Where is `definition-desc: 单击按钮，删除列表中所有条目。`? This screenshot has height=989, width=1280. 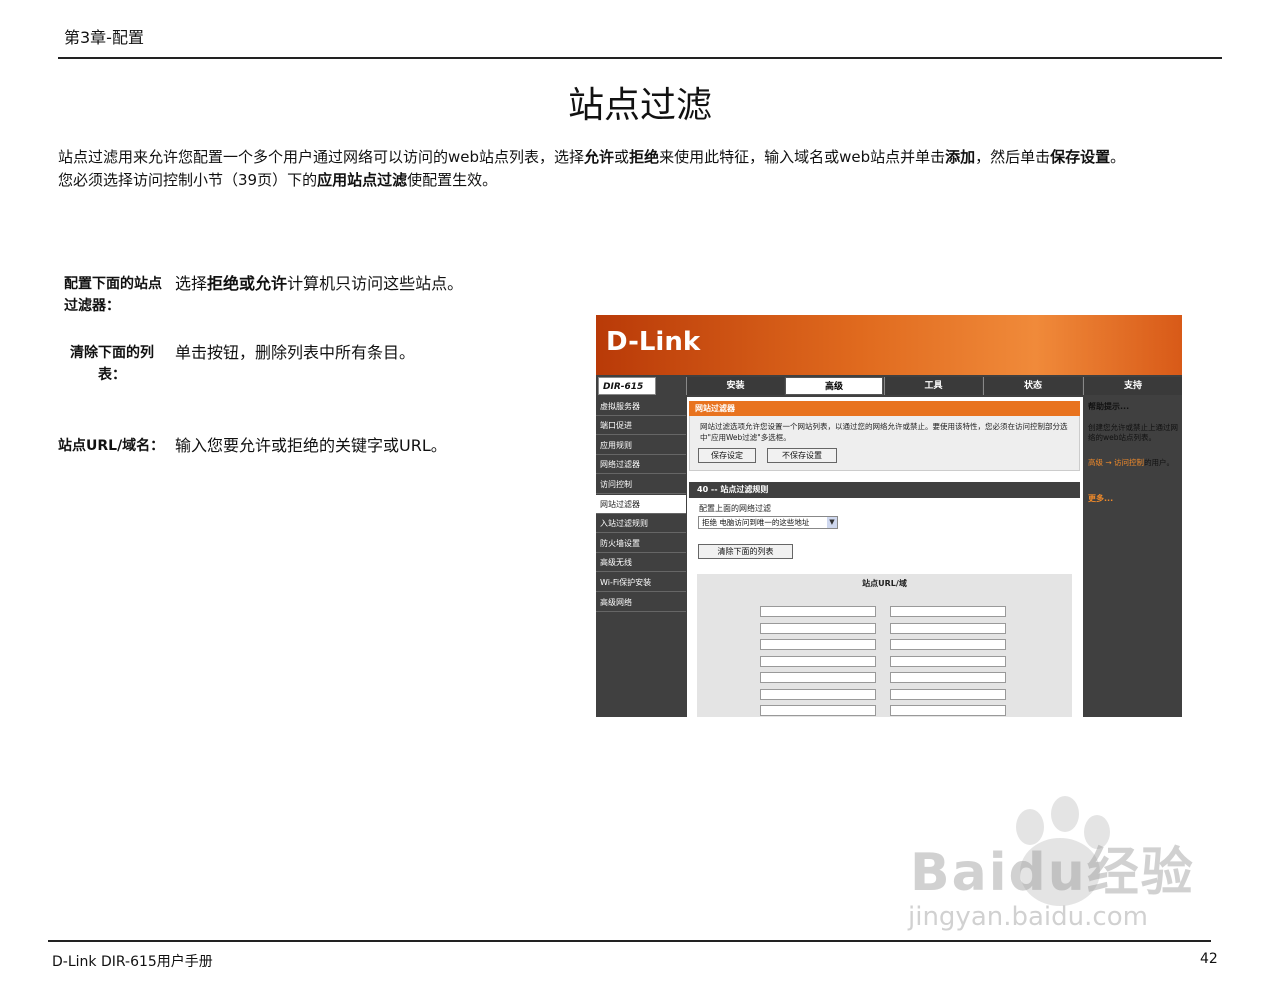
definition-desc: 单击按钮，删除列表中所有条目。 is located at coordinates (295, 352).